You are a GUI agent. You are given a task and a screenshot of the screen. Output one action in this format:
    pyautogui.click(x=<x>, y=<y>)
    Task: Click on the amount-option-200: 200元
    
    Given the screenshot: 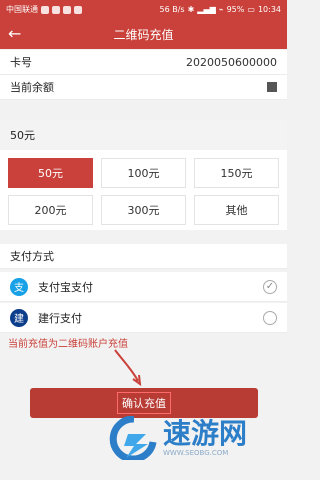 What is the action you would take?
    pyautogui.click(x=50, y=210)
    